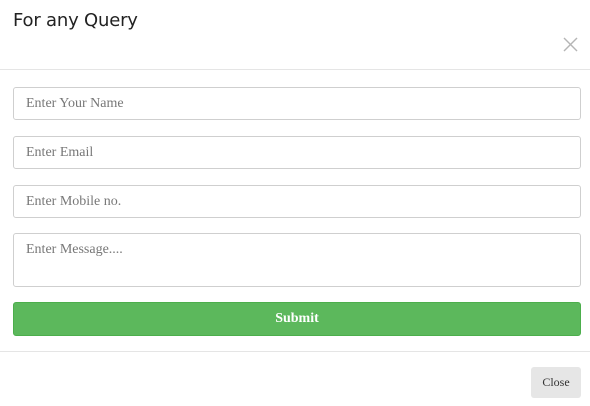  Describe the element at coordinates (297, 103) in the screenshot. I see `name-input` at that location.